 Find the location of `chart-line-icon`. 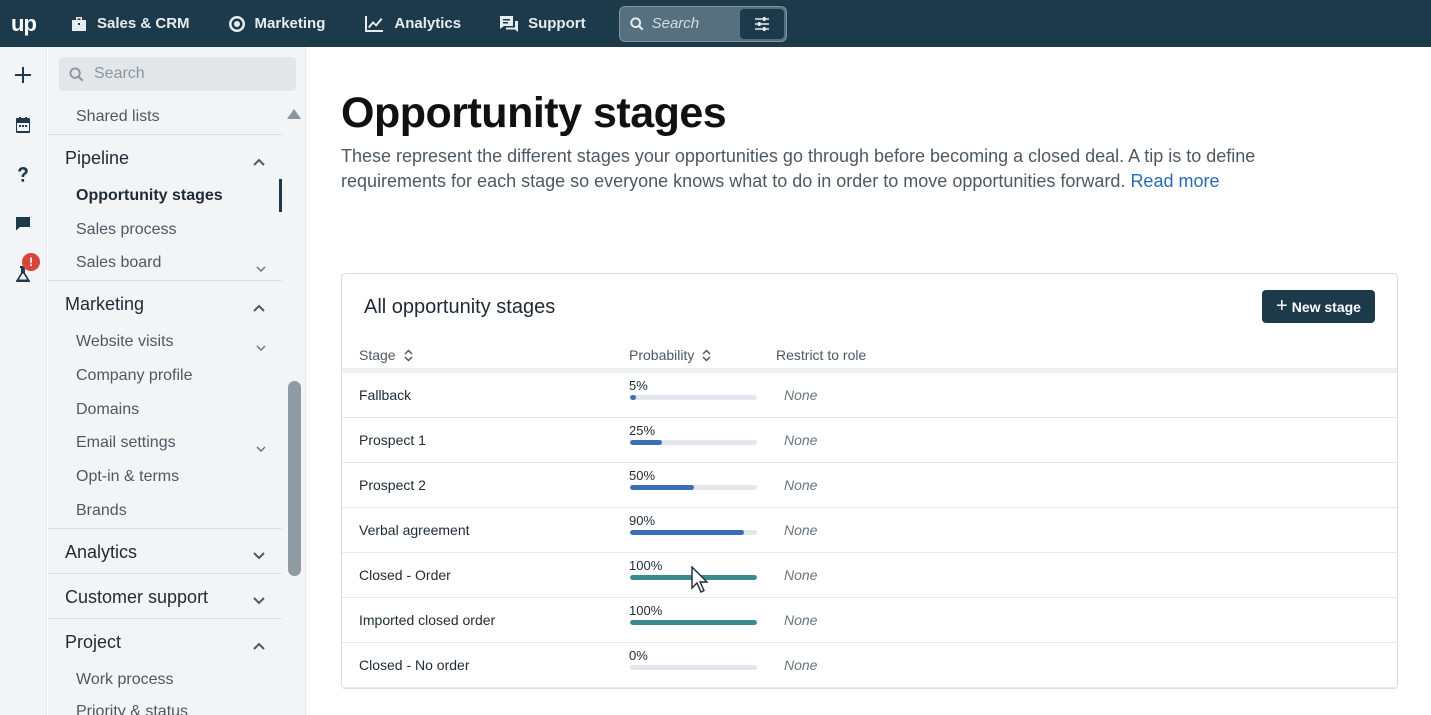

chart-line-icon is located at coordinates (374, 23).